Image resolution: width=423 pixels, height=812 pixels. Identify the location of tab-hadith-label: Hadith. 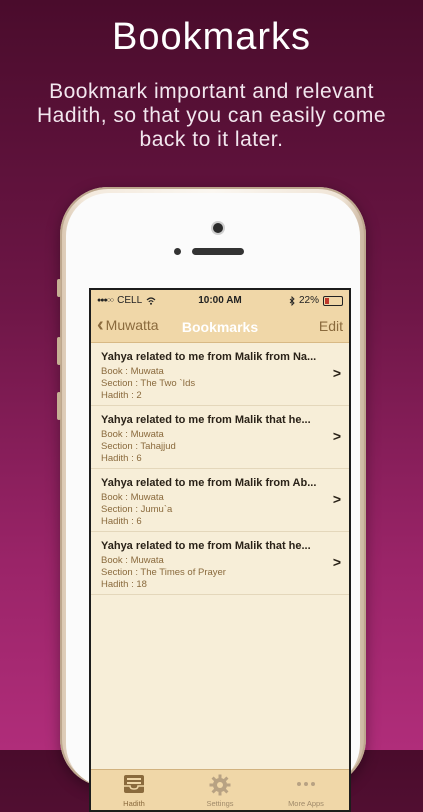
(134, 803).